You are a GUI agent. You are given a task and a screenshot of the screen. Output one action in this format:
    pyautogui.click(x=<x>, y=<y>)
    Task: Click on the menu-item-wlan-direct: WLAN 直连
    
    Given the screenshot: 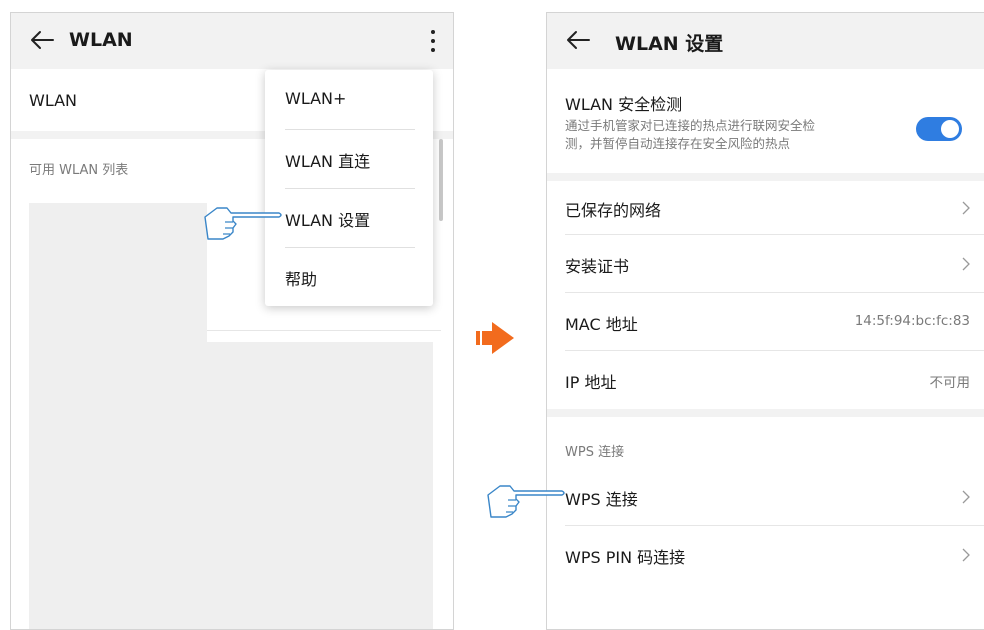 What is the action you would take?
    pyautogui.click(x=359, y=158)
    